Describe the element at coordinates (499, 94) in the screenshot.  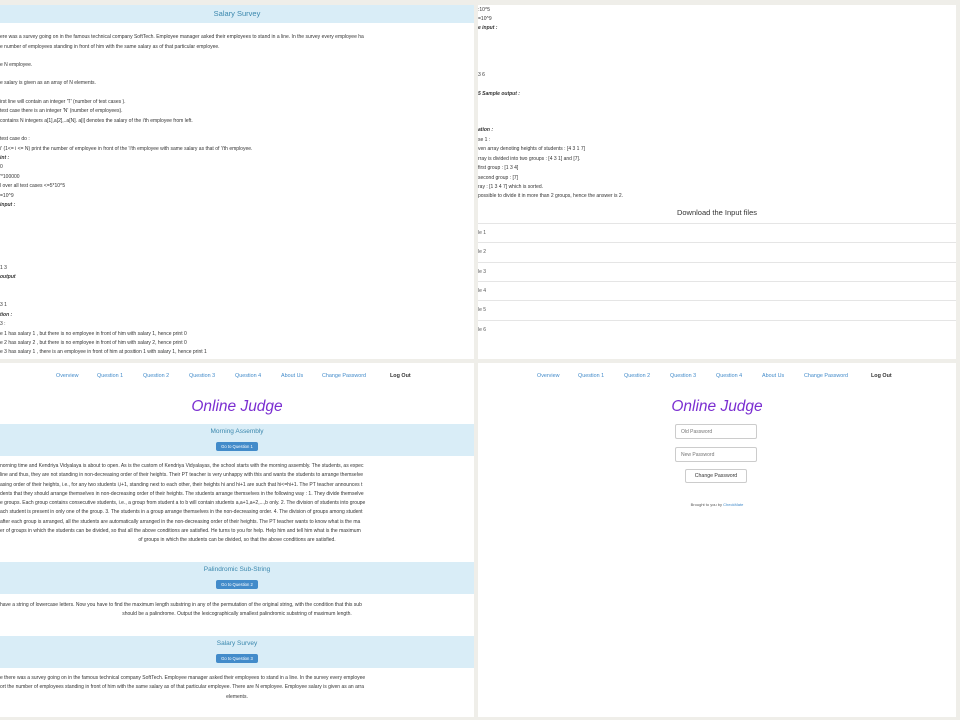
I see `statement-line: 5 Sample output :` at that location.